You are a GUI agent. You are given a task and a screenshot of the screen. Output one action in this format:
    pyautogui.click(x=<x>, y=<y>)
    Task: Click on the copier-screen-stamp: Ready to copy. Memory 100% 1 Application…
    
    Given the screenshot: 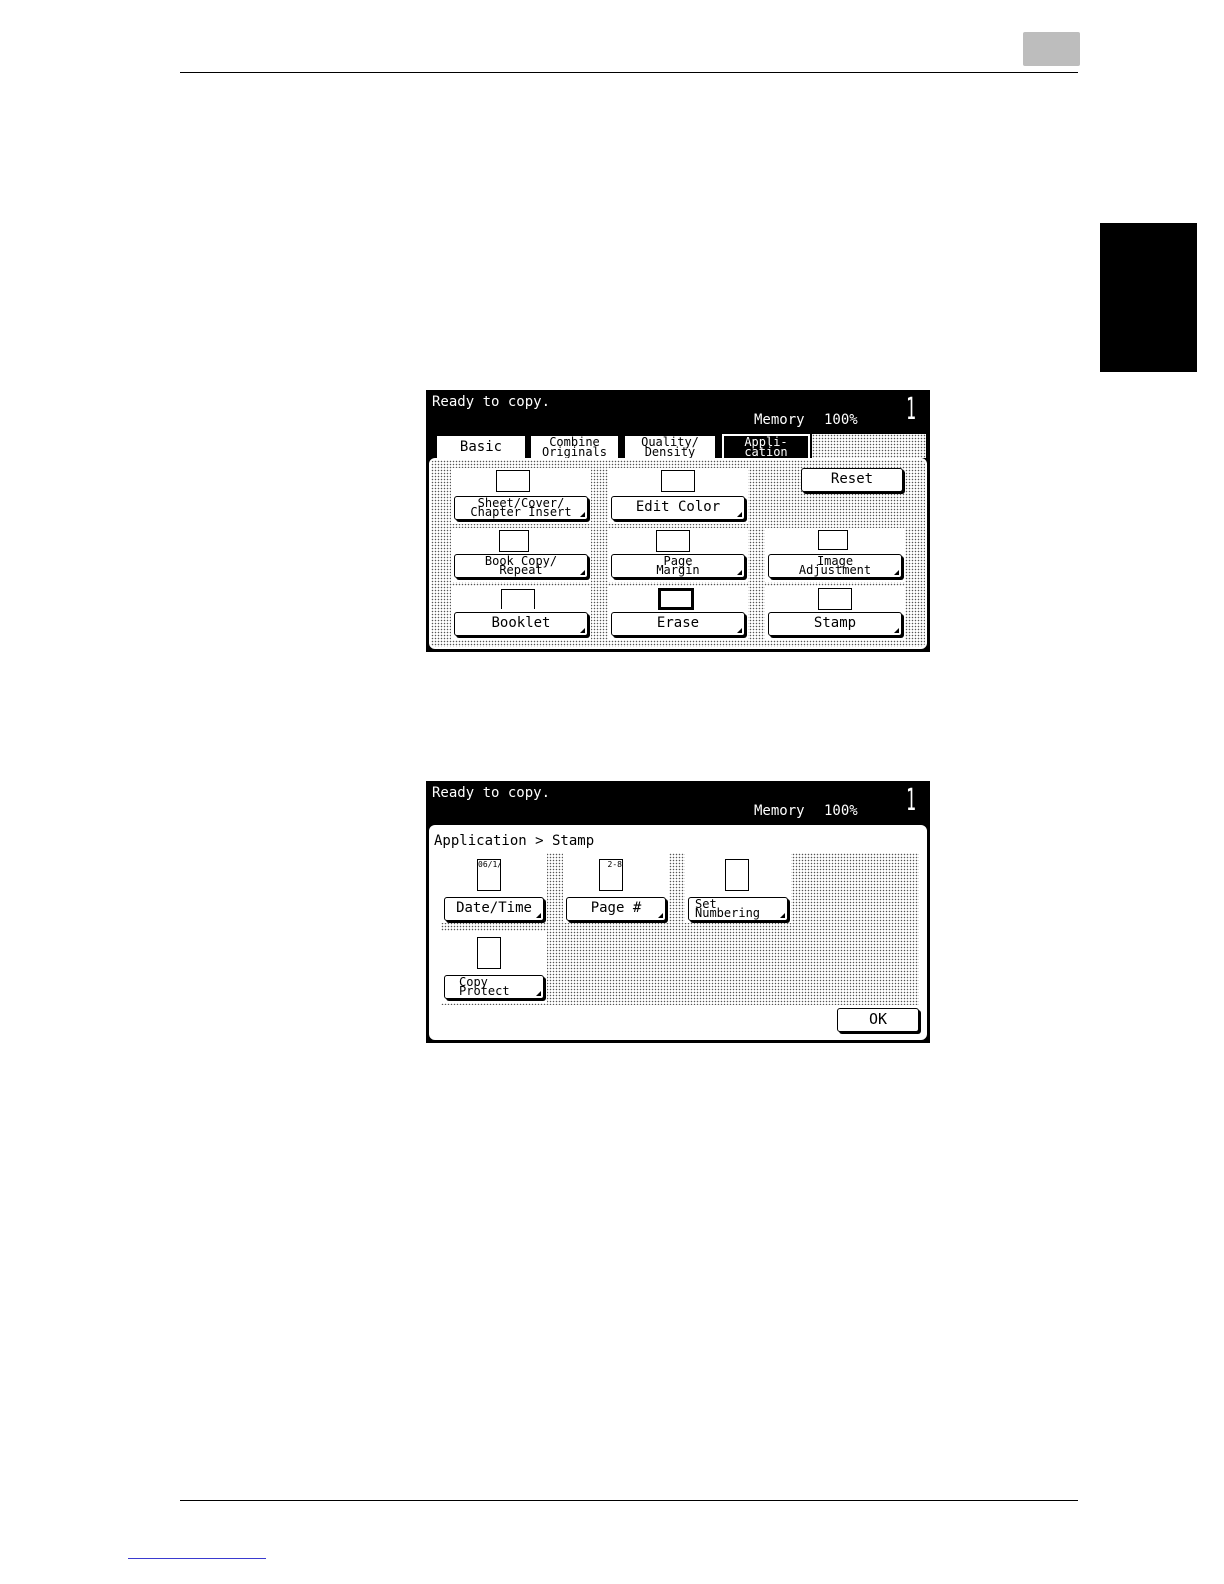 What is the action you would take?
    pyautogui.click(x=678, y=912)
    